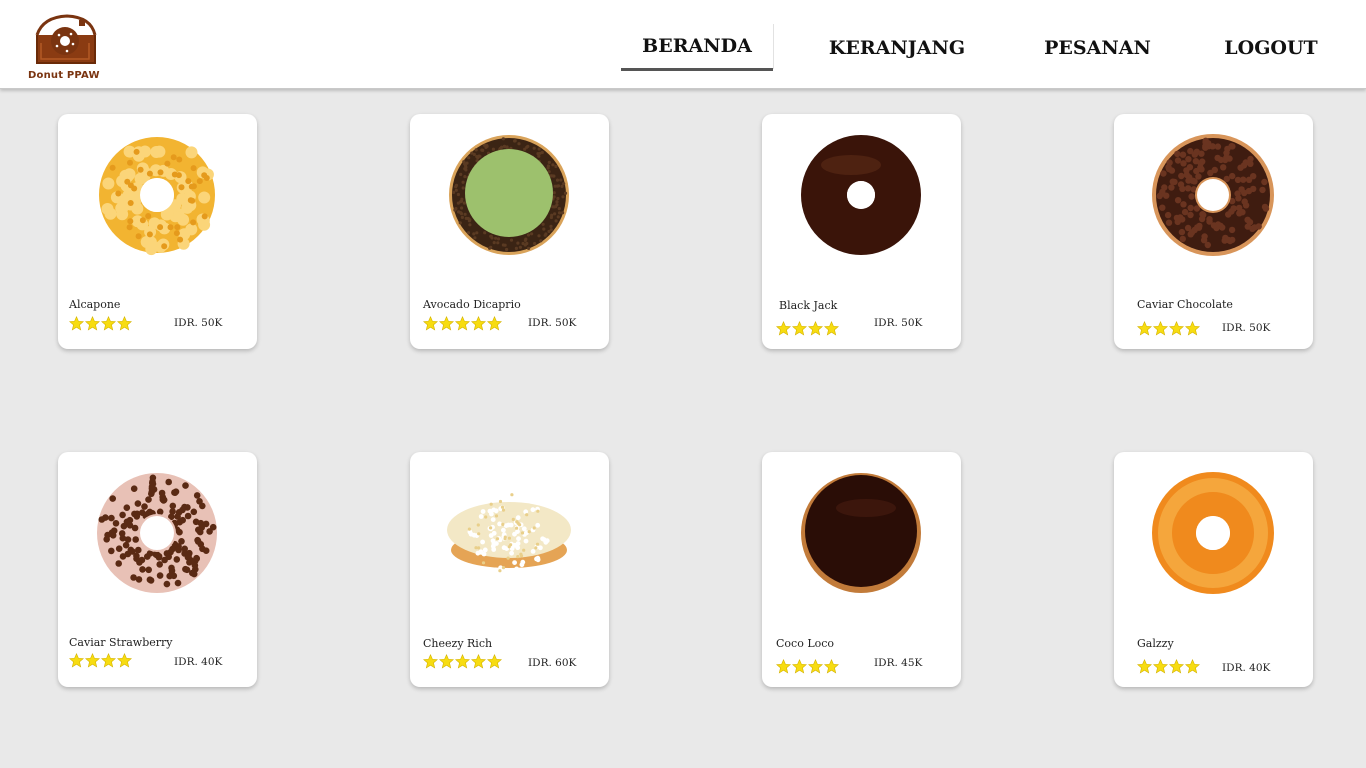 This screenshot has width=1366, height=768. I want to click on product-price: IDR. 45K, so click(898, 663).